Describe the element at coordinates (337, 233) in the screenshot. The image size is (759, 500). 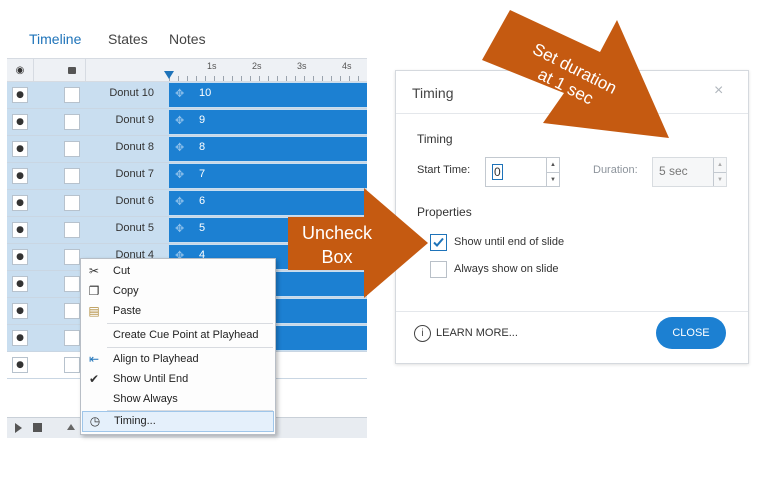
I see `callout-line: Uncheck` at that location.